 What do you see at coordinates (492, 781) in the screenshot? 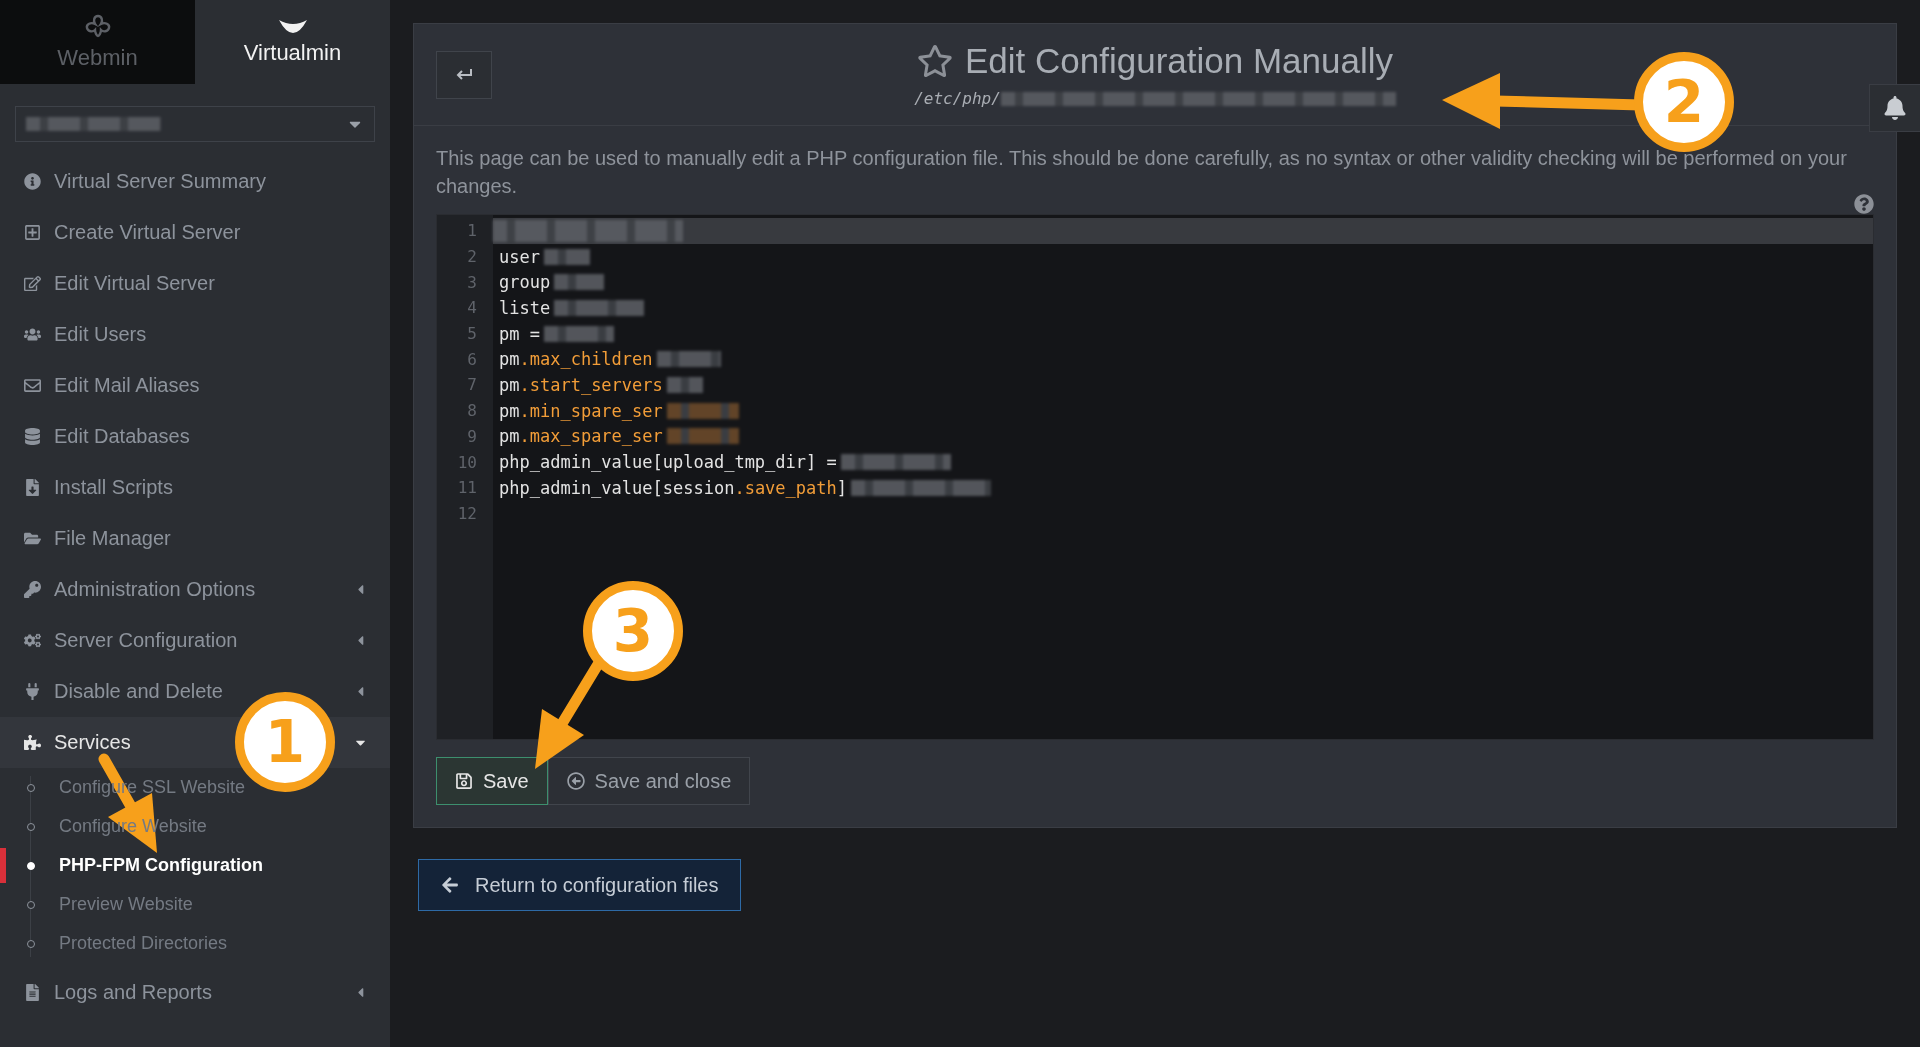
I see `save-button: Save` at bounding box center [492, 781].